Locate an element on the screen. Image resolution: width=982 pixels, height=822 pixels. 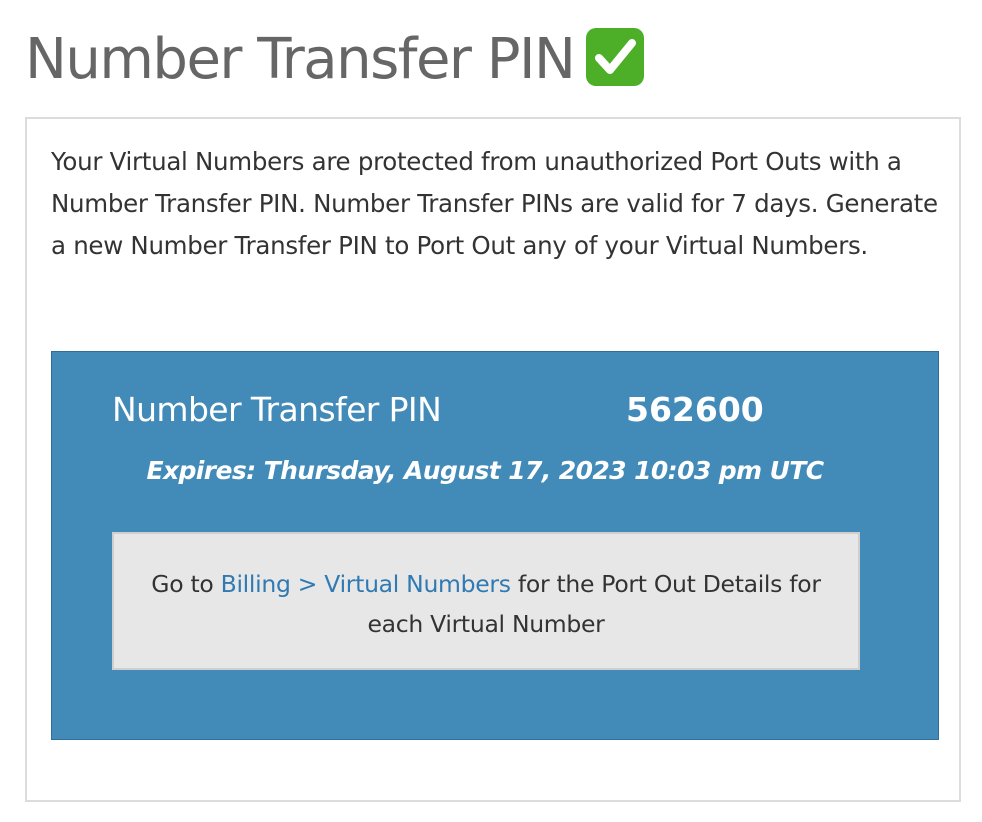
page-title: Number Transfer PIN is located at coordinates (335, 60).